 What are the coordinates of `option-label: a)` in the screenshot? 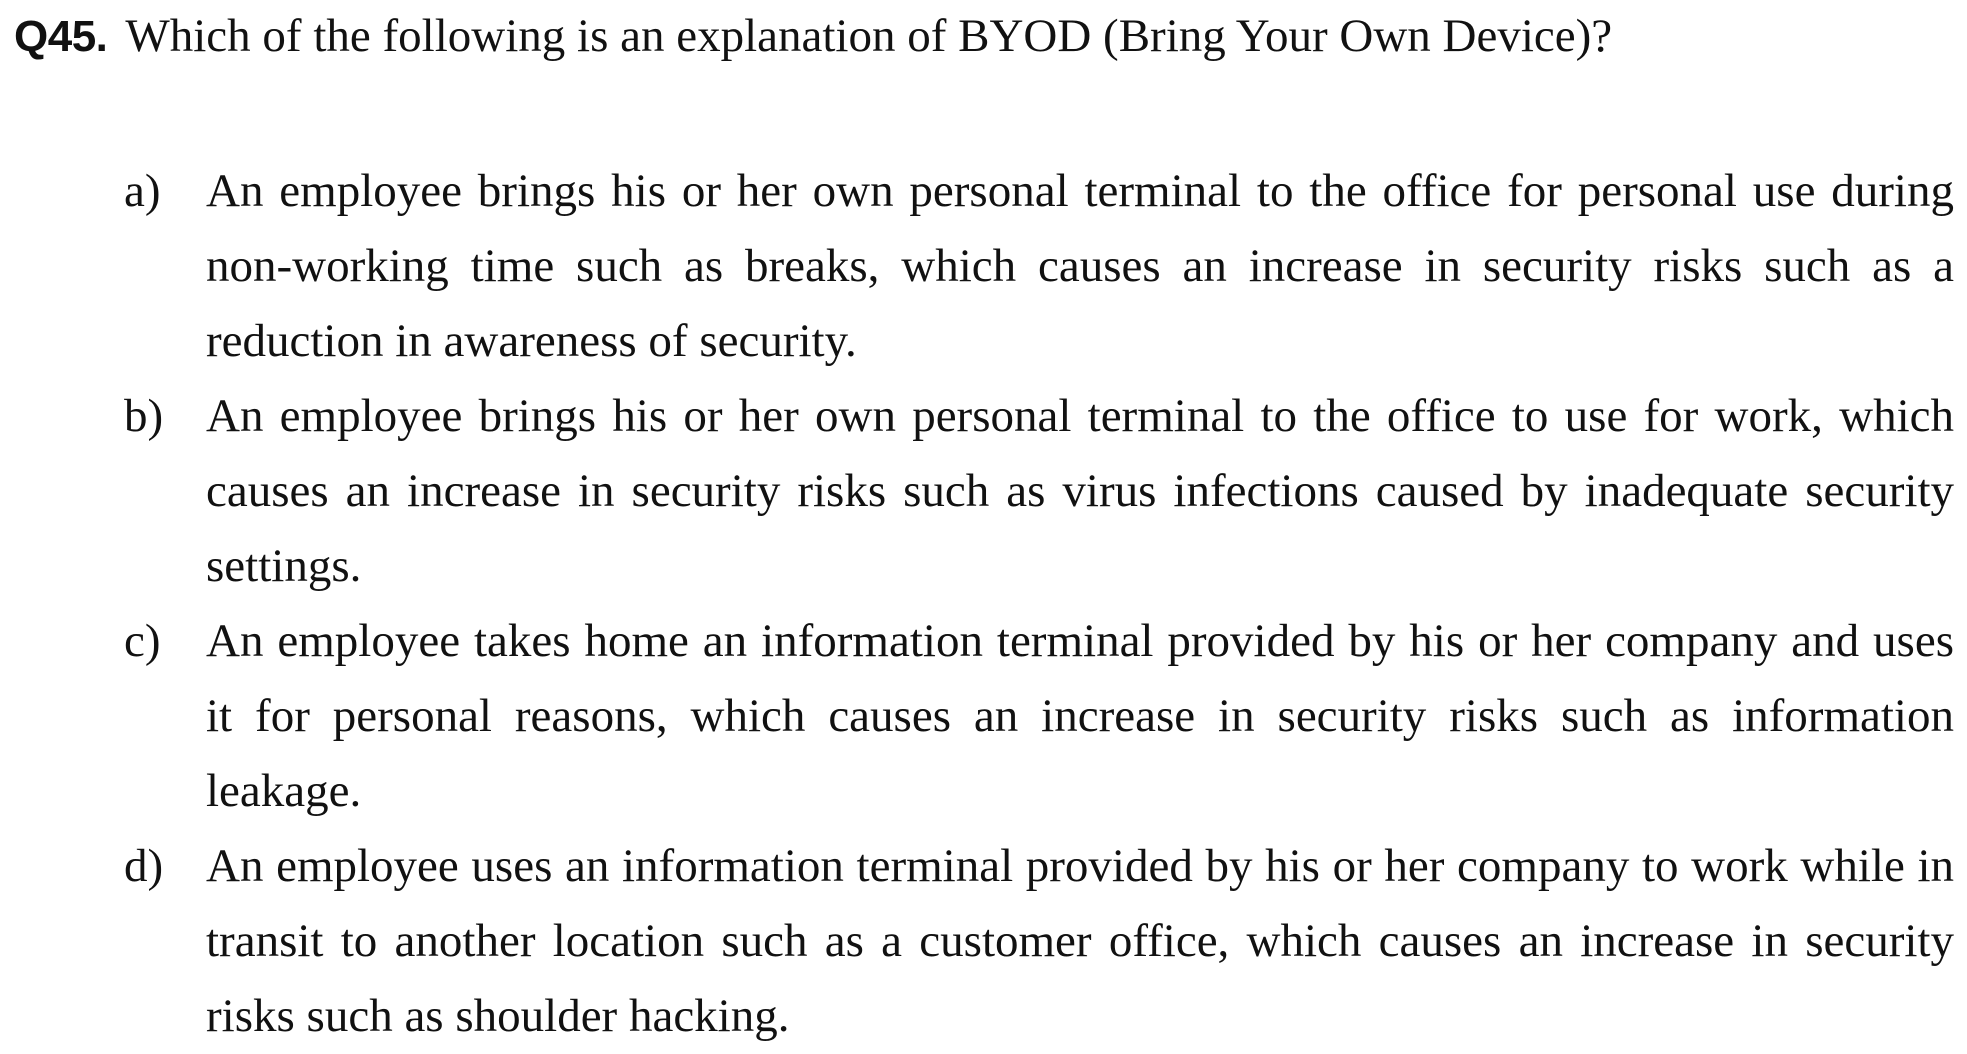 It's located at (142, 191).